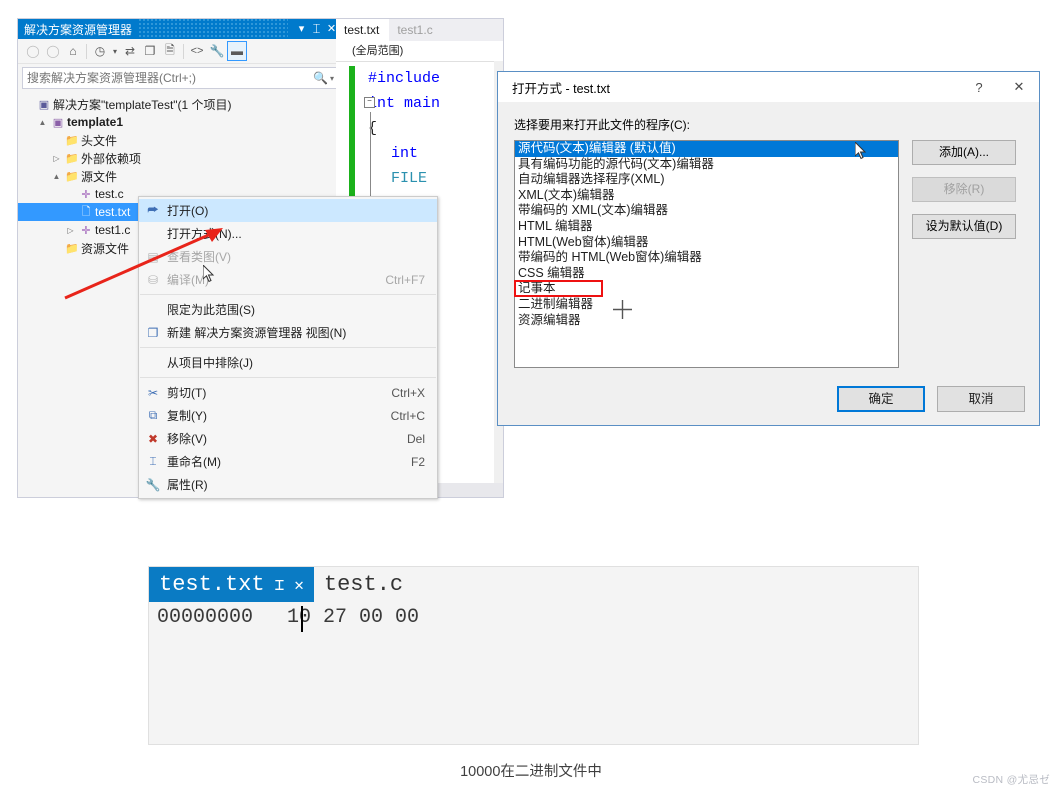  What do you see at coordinates (86, 211) in the screenshot?
I see `txt-file-icon: 🗋` at bounding box center [86, 211].